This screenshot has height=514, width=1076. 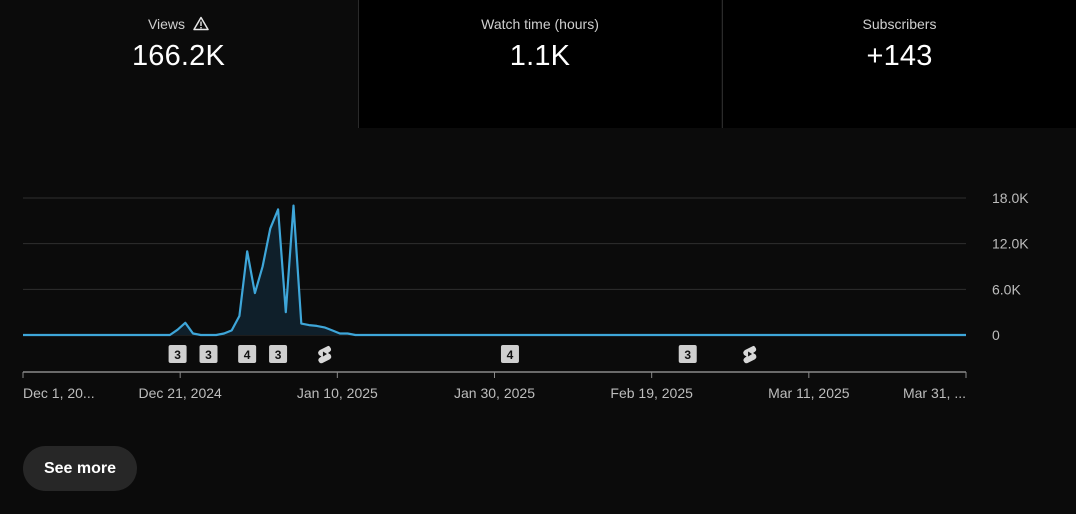 What do you see at coordinates (651, 393) in the screenshot?
I see `x-tick-label: Feb 19, 2025` at bounding box center [651, 393].